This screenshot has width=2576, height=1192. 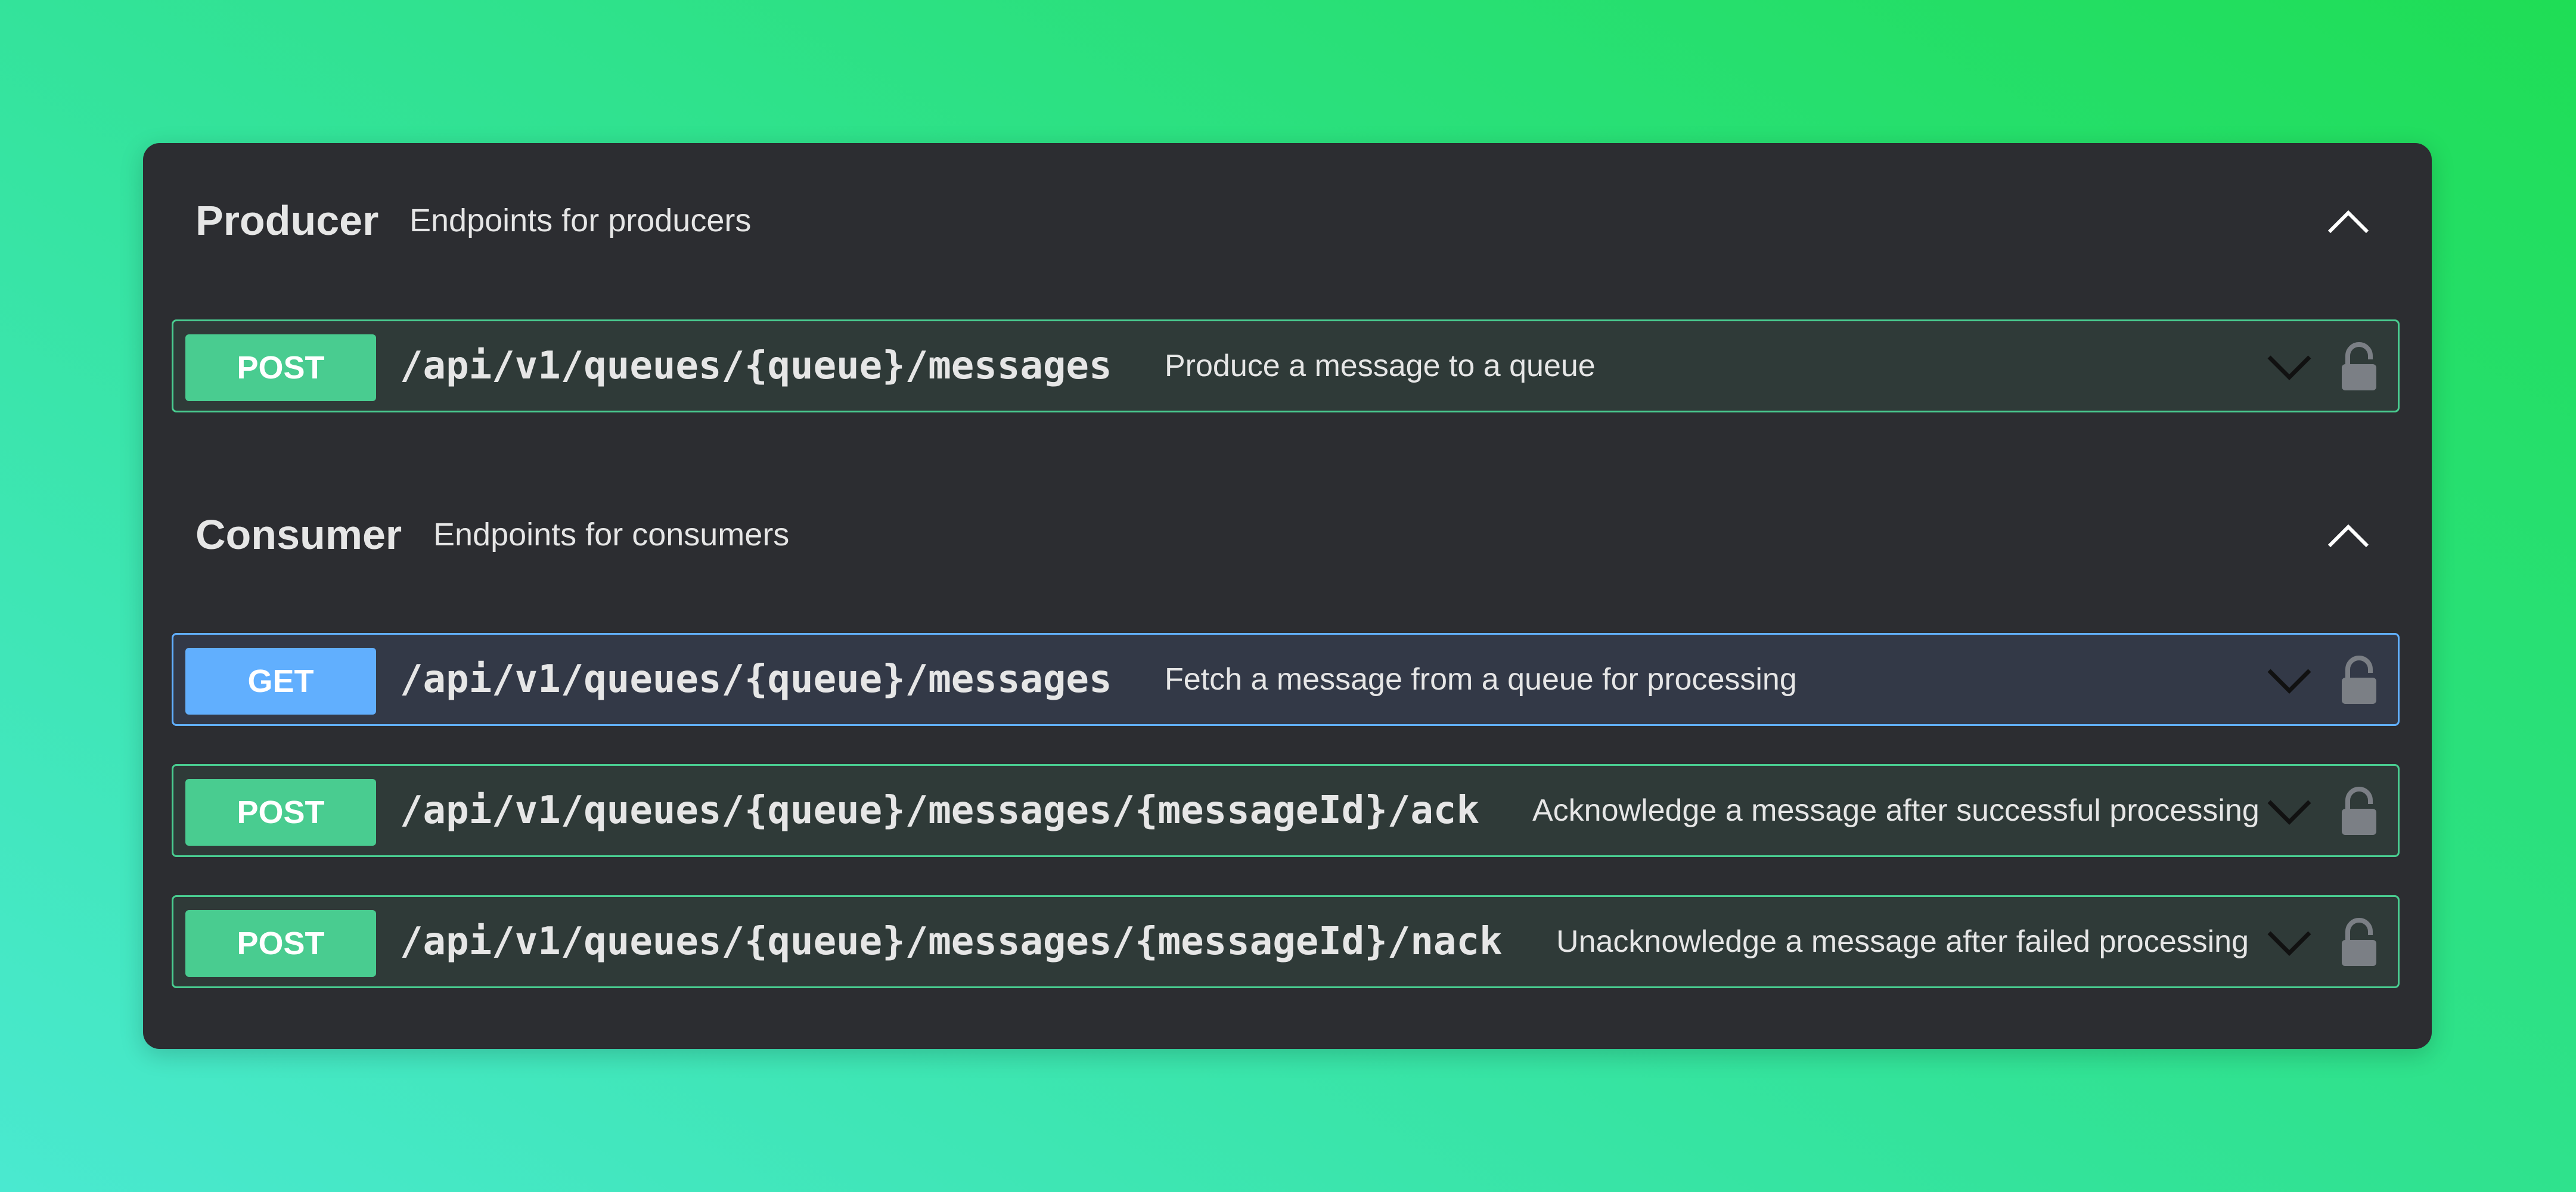 What do you see at coordinates (1287, 534) in the screenshot?
I see `tag-header-consumer: Consumer Endpoints for consumers` at bounding box center [1287, 534].